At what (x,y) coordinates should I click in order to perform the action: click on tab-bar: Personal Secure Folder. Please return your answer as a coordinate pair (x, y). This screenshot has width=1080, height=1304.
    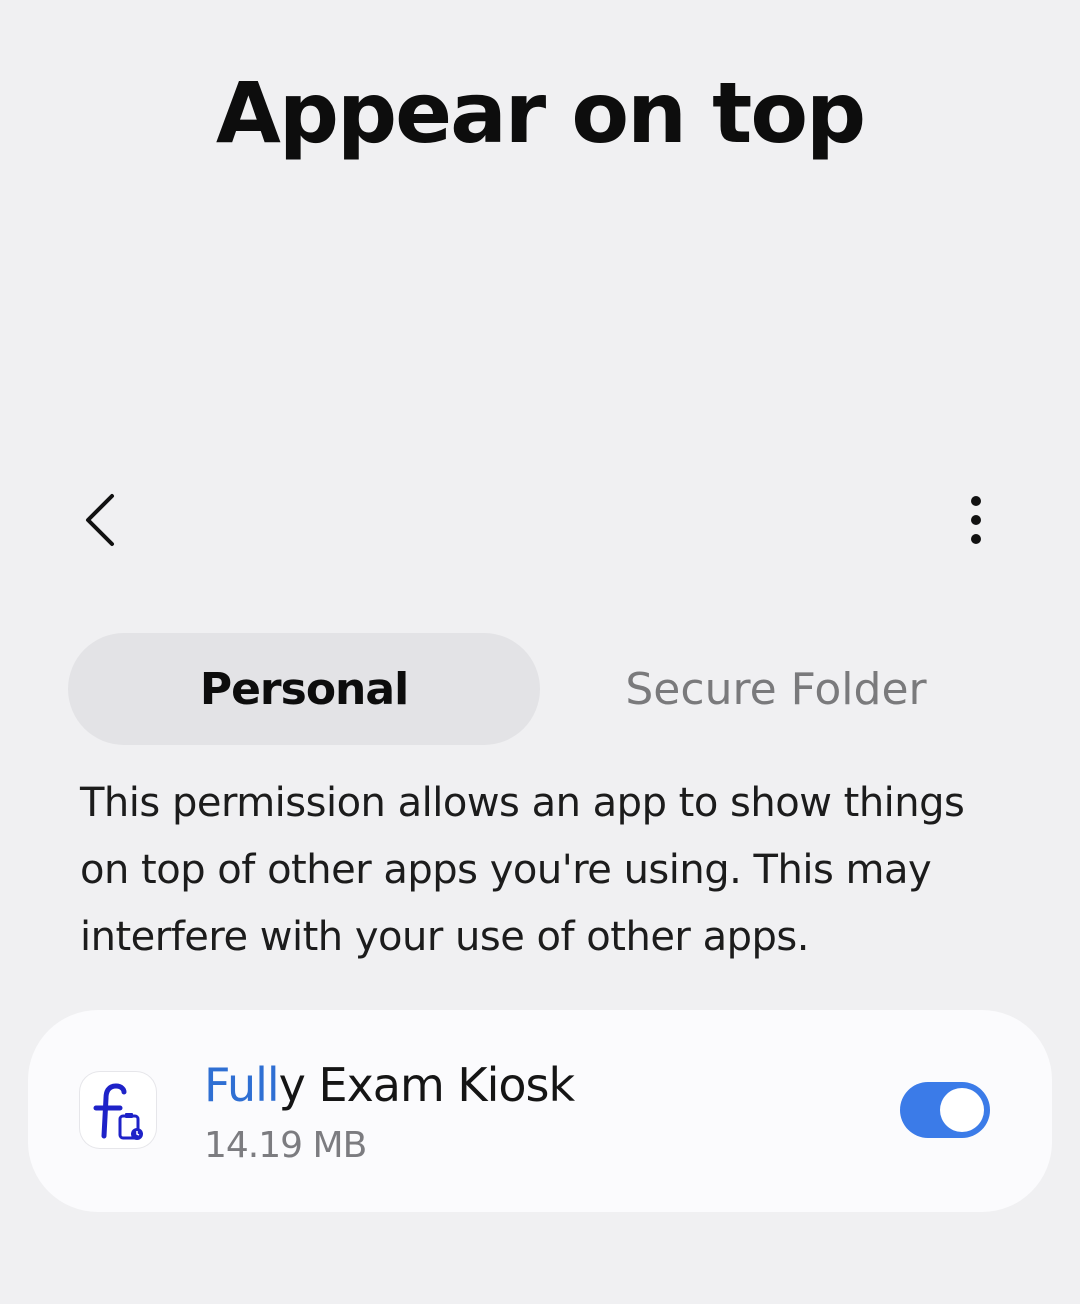
    Looking at the image, I should click on (540, 689).